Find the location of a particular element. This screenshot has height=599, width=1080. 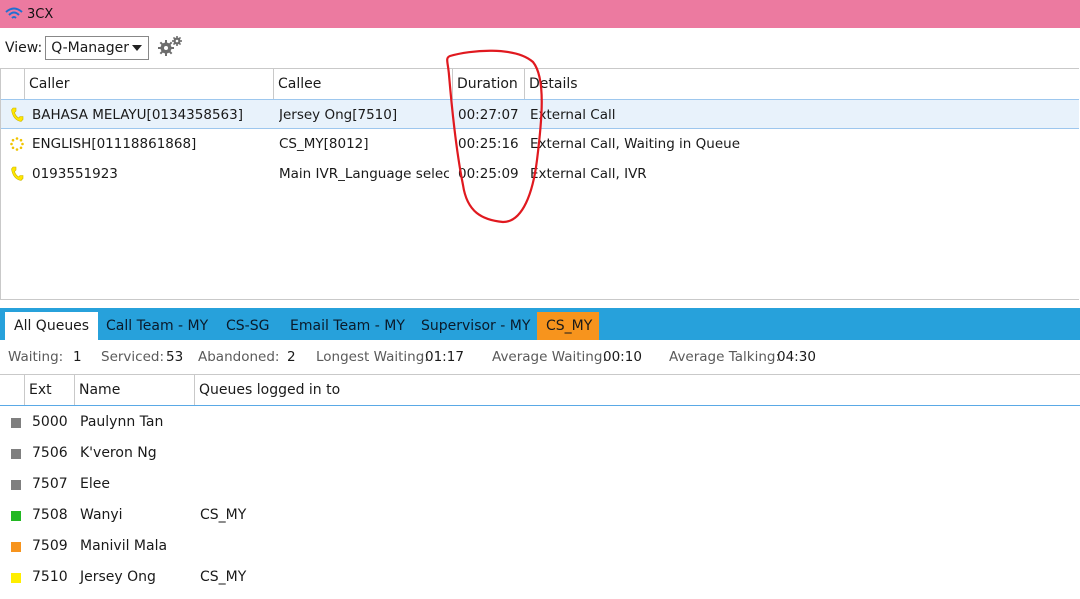

ext-cell: 7507 is located at coordinates (50, 484).